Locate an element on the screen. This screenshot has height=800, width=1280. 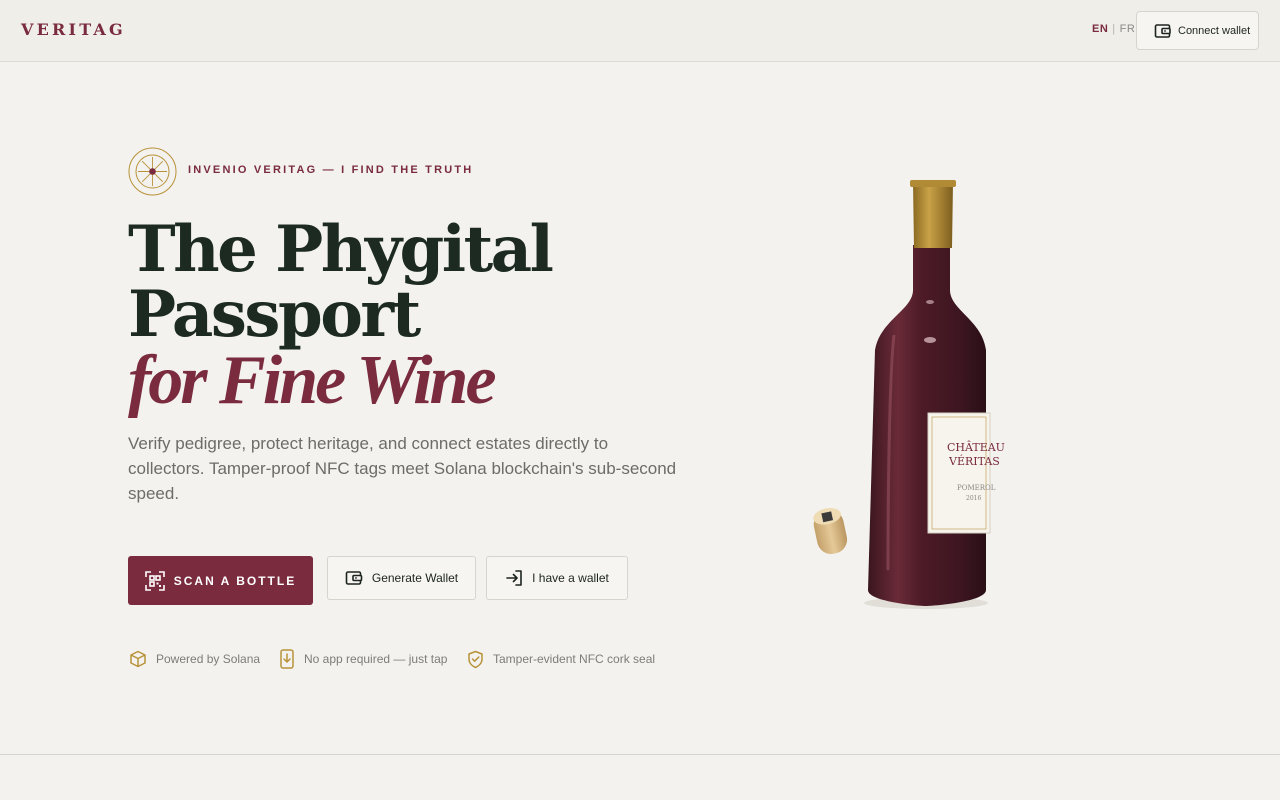
feature-cork-seal: Tamper-evident NFC cork seal is located at coordinates (561, 659).